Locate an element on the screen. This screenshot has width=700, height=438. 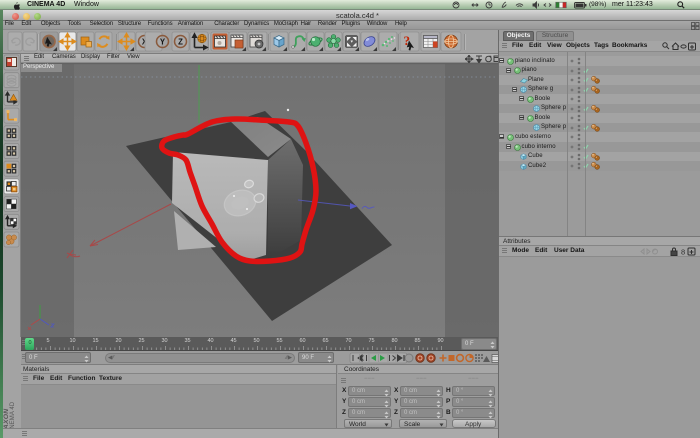
svg-text: 8 is located at coordinates (683, 252).